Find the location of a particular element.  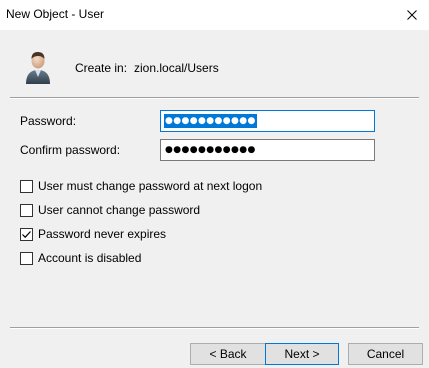

option-account-disabled: Account is disabled is located at coordinates (80, 258).